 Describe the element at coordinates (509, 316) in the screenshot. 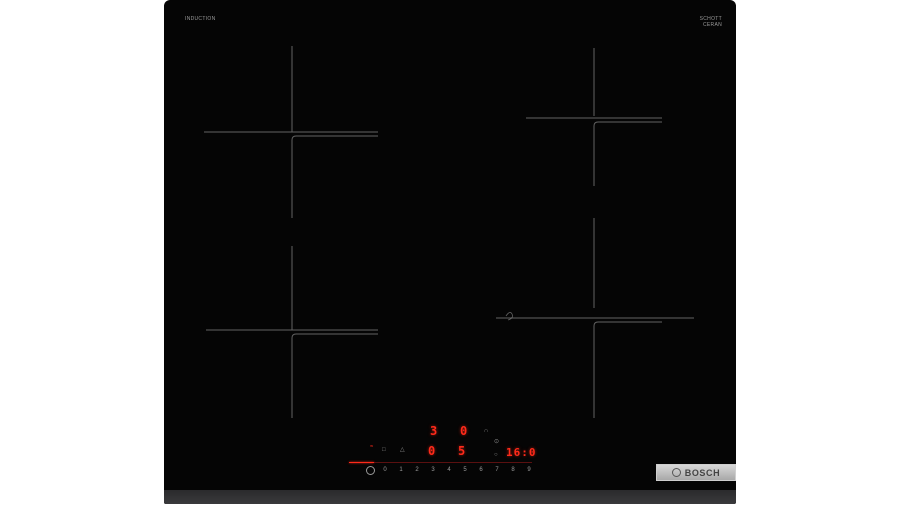

I see `flex-zone-icon` at that location.